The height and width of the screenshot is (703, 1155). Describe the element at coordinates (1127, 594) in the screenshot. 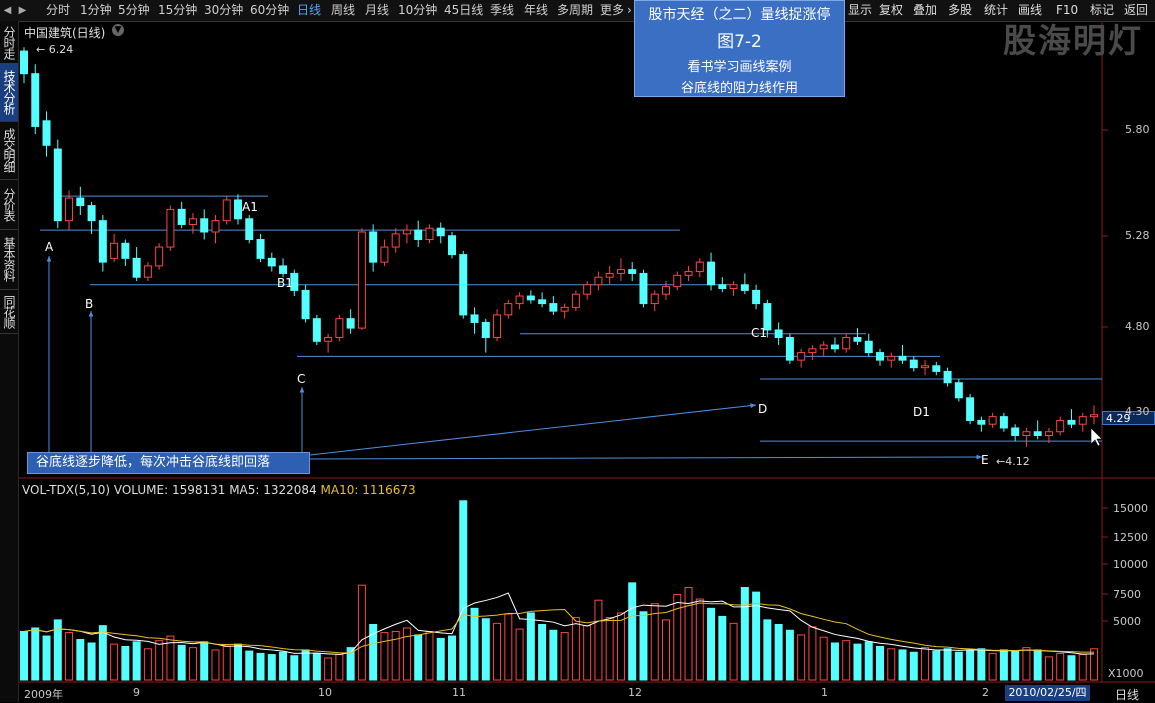

I see `volume-tick-3: 7500` at that location.